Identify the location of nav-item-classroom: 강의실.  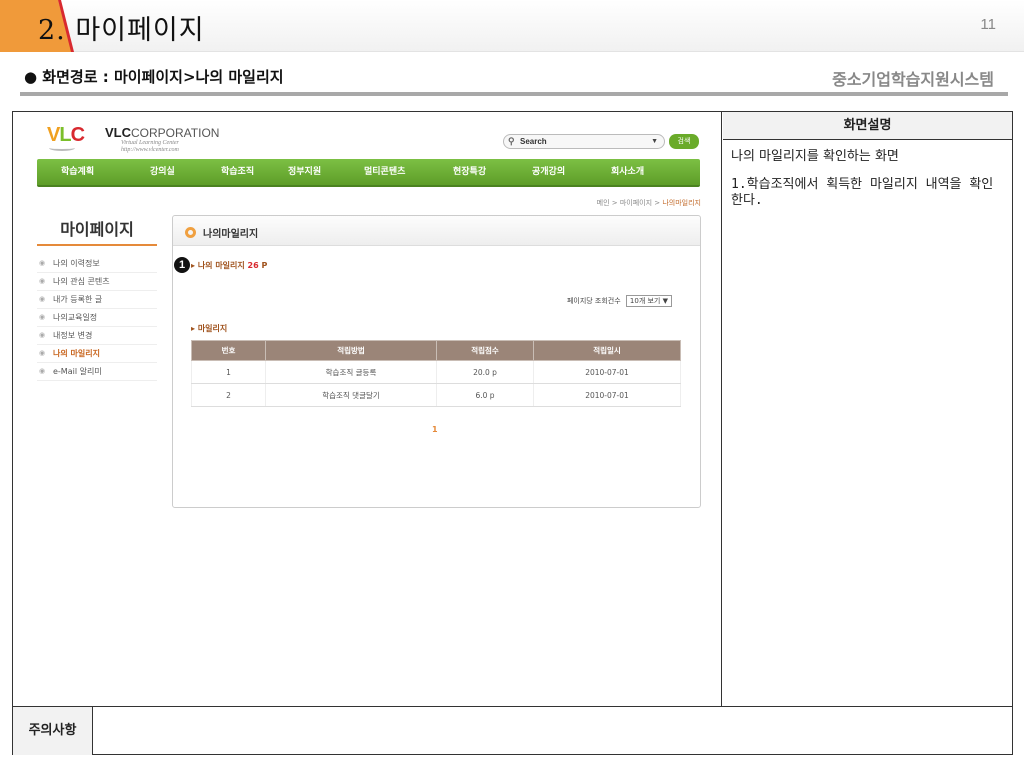
(162, 172).